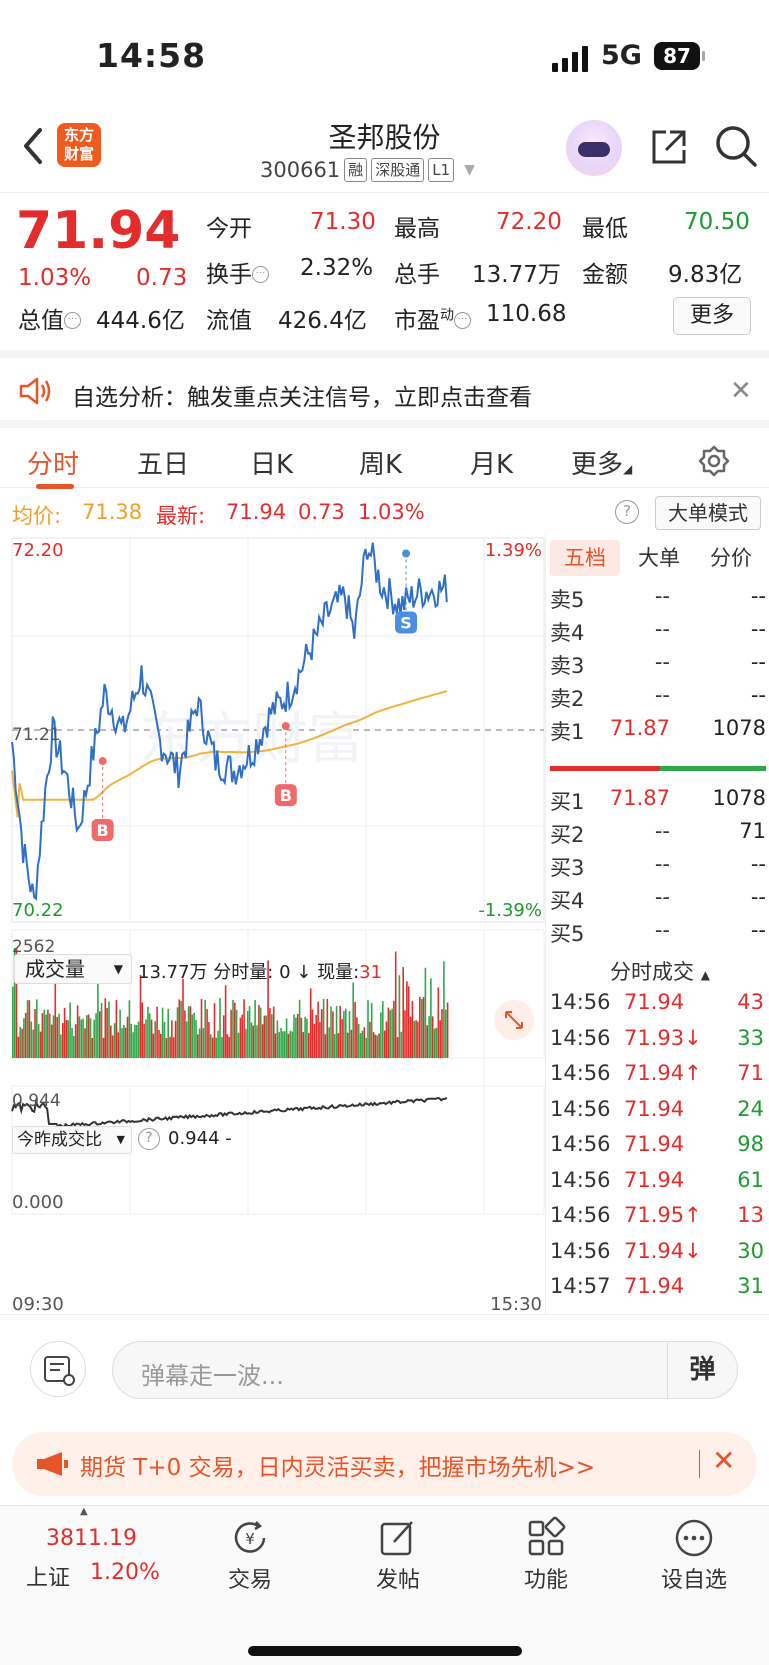 This screenshot has width=769, height=1665. I want to click on expand-icon, so click(514, 1020).